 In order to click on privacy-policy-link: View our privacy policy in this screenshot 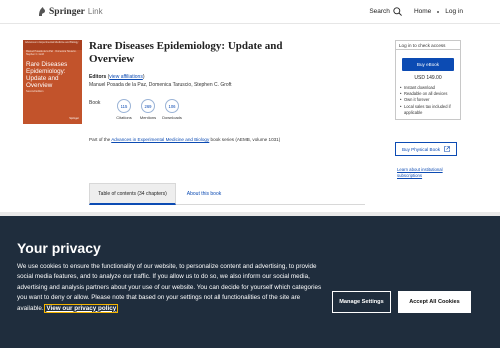, I will do `click(81, 308)`.